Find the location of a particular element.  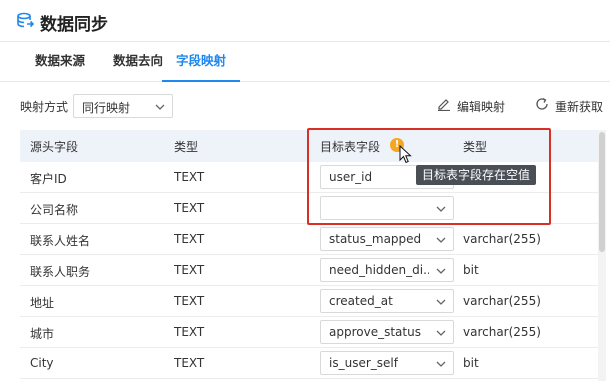

column-header-target-type: 类型 is located at coordinates (475, 147).